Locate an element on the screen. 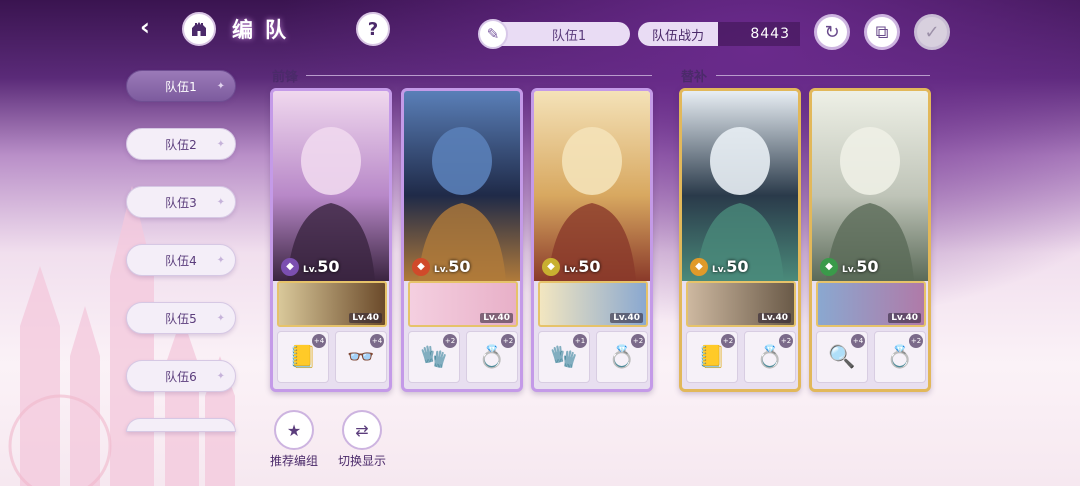 Image resolution: width=1080 pixels, height=486 pixels. equipment-slot: 🧤 +2 is located at coordinates (434, 357).